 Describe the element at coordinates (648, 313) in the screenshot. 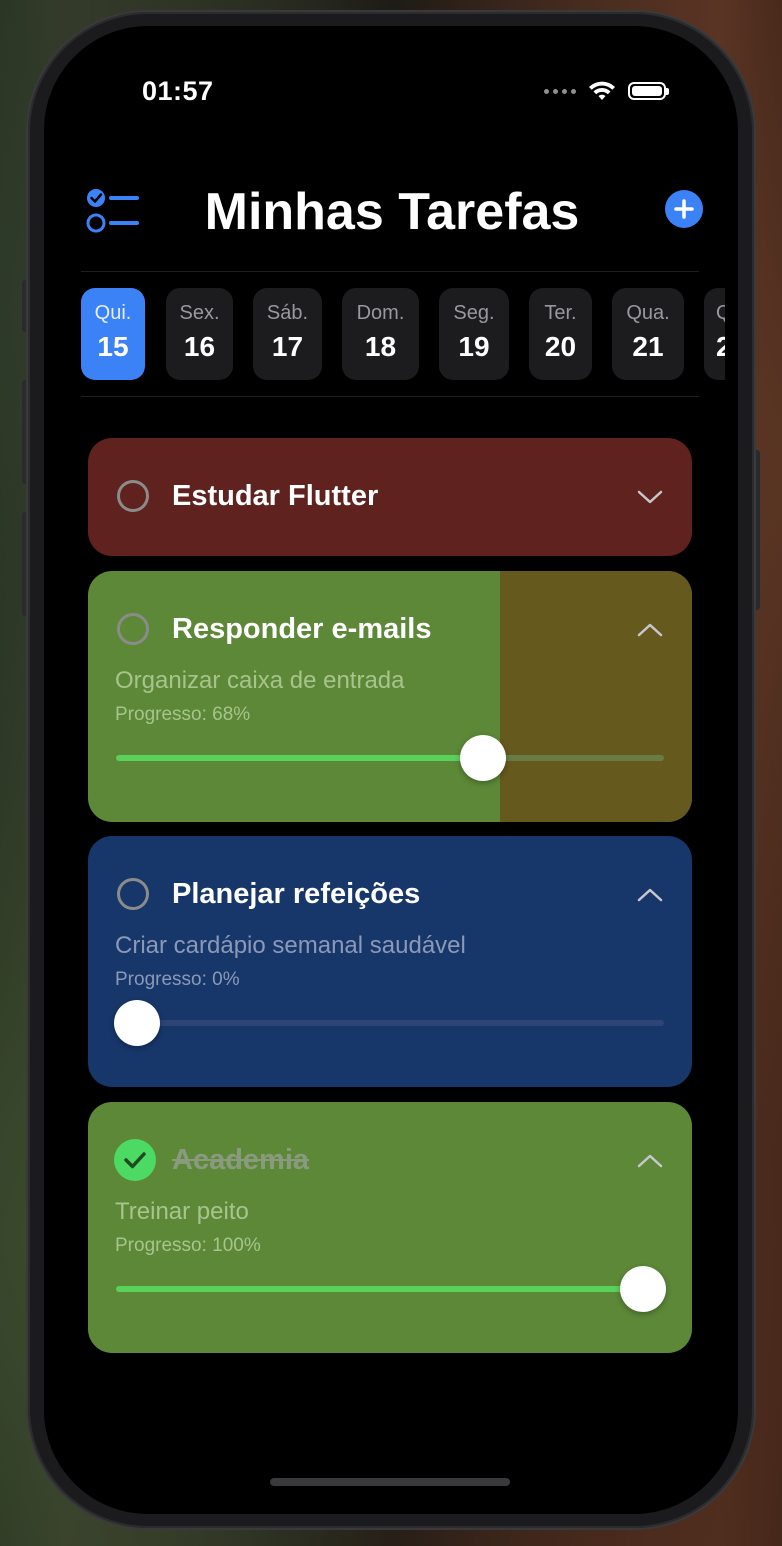

I see `date-chip-day: Qua.` at that location.